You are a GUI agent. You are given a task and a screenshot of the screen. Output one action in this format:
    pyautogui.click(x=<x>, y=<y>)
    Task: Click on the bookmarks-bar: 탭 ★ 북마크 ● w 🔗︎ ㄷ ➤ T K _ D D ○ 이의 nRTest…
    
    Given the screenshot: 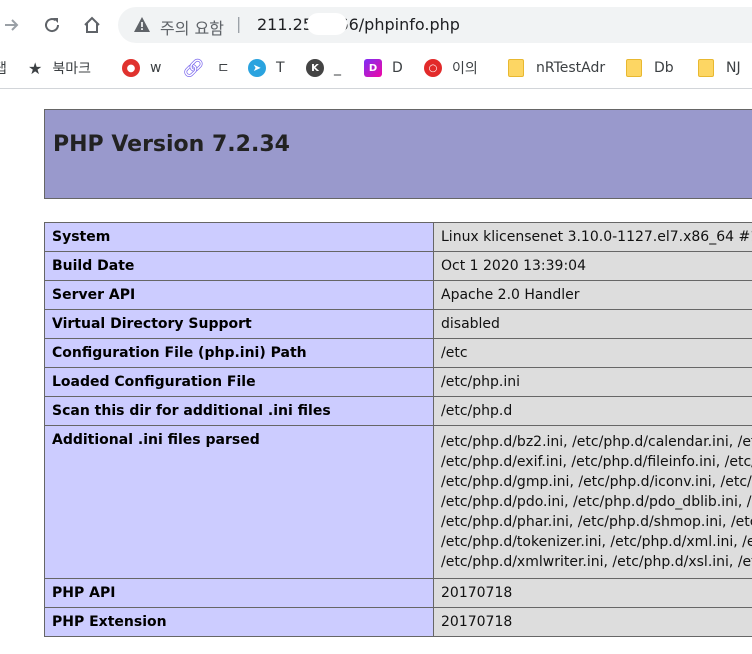 What is the action you would take?
    pyautogui.click(x=376, y=69)
    